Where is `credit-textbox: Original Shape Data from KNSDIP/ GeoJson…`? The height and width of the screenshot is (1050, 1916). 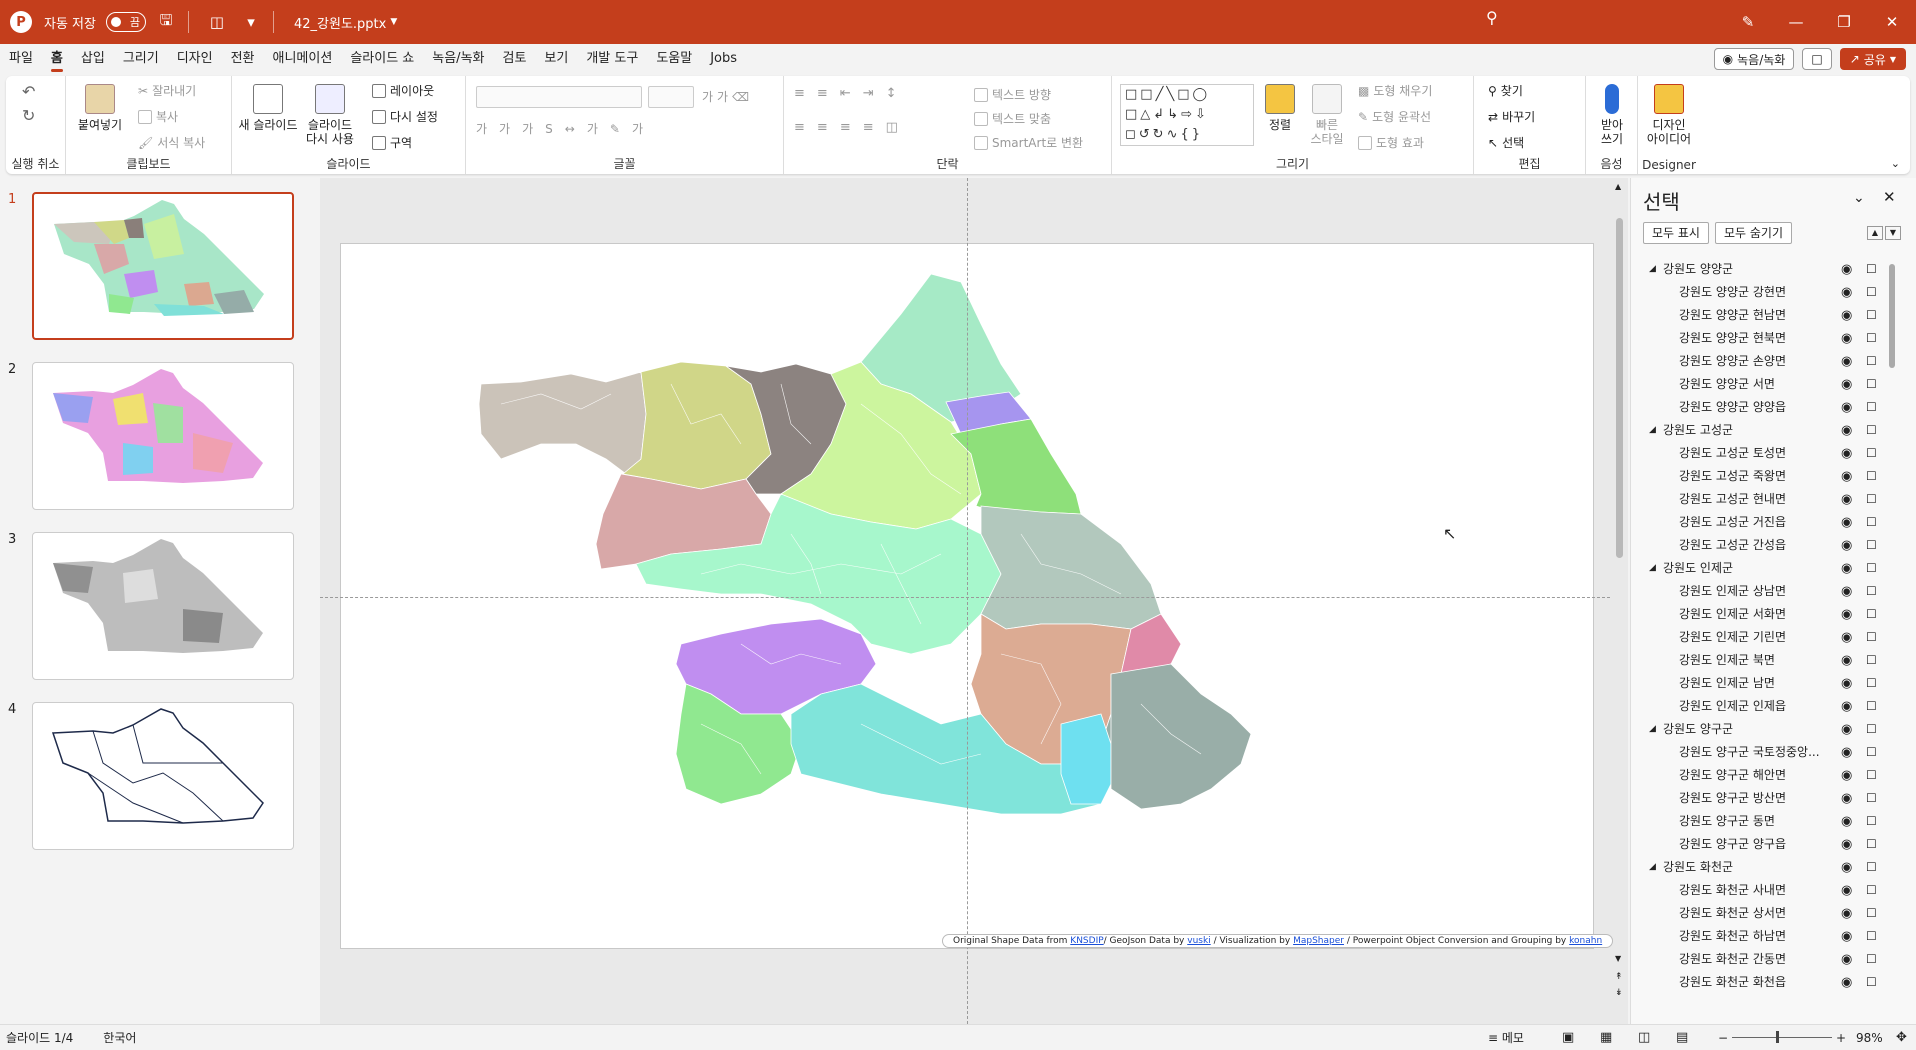 credit-textbox: Original Shape Data from KNSDIP/ GeoJson… is located at coordinates (1278, 941).